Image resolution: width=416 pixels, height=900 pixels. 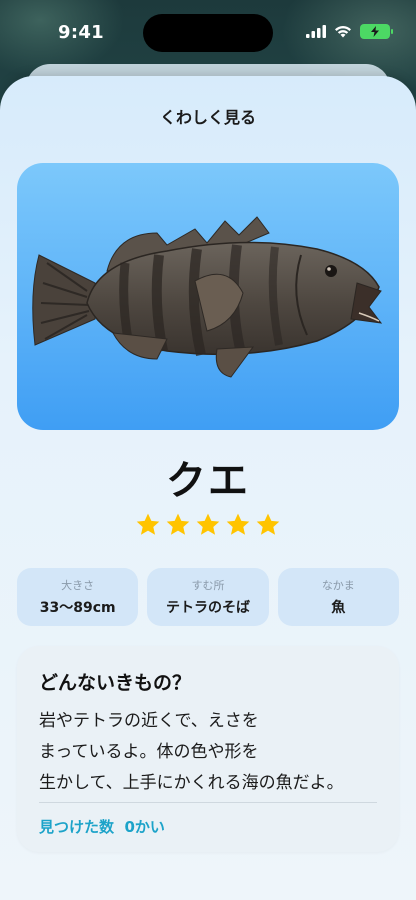 What do you see at coordinates (149, 752) in the screenshot?
I see `description-line: まっているよ。体の色や形を` at bounding box center [149, 752].